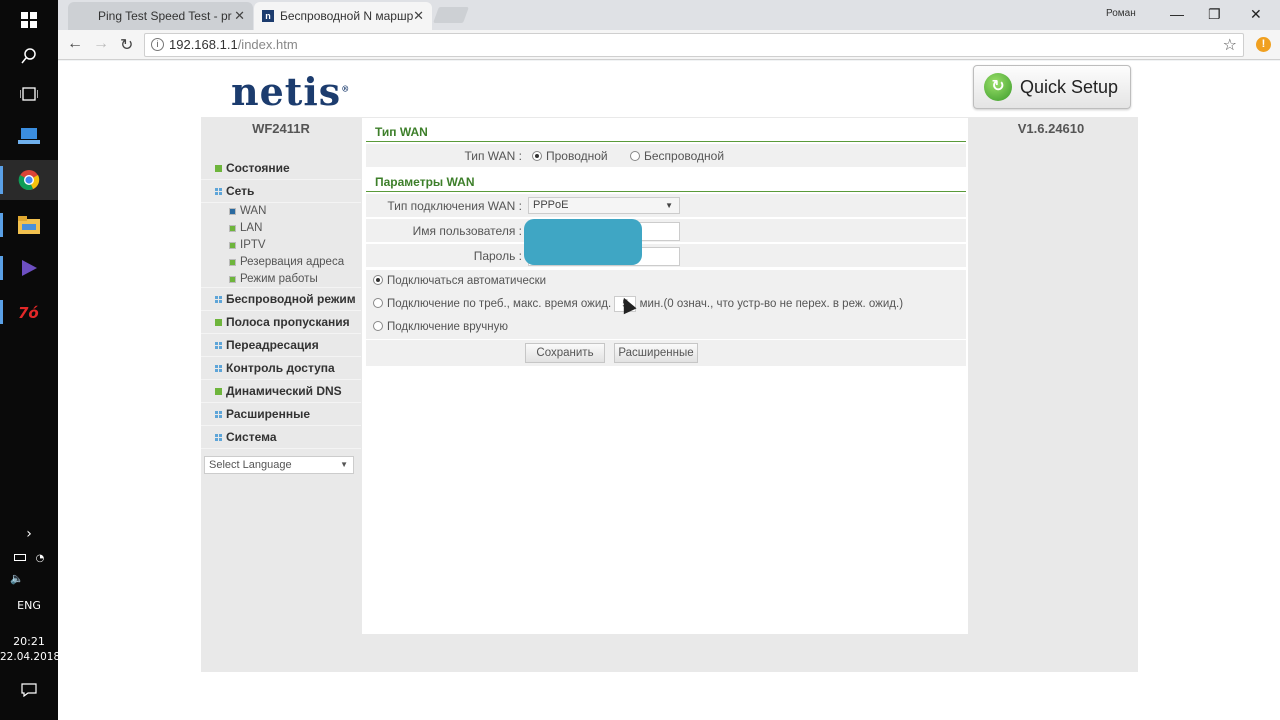  I want to click on wan-type-wireless-option: Беспроводной, so click(677, 156).